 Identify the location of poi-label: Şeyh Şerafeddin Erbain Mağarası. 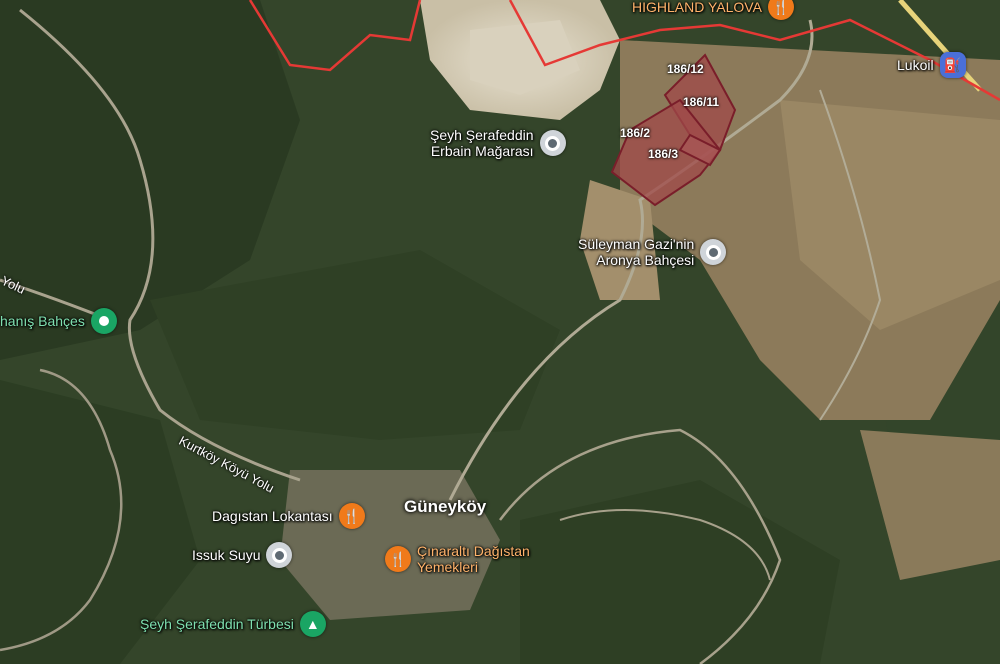
(482, 143).